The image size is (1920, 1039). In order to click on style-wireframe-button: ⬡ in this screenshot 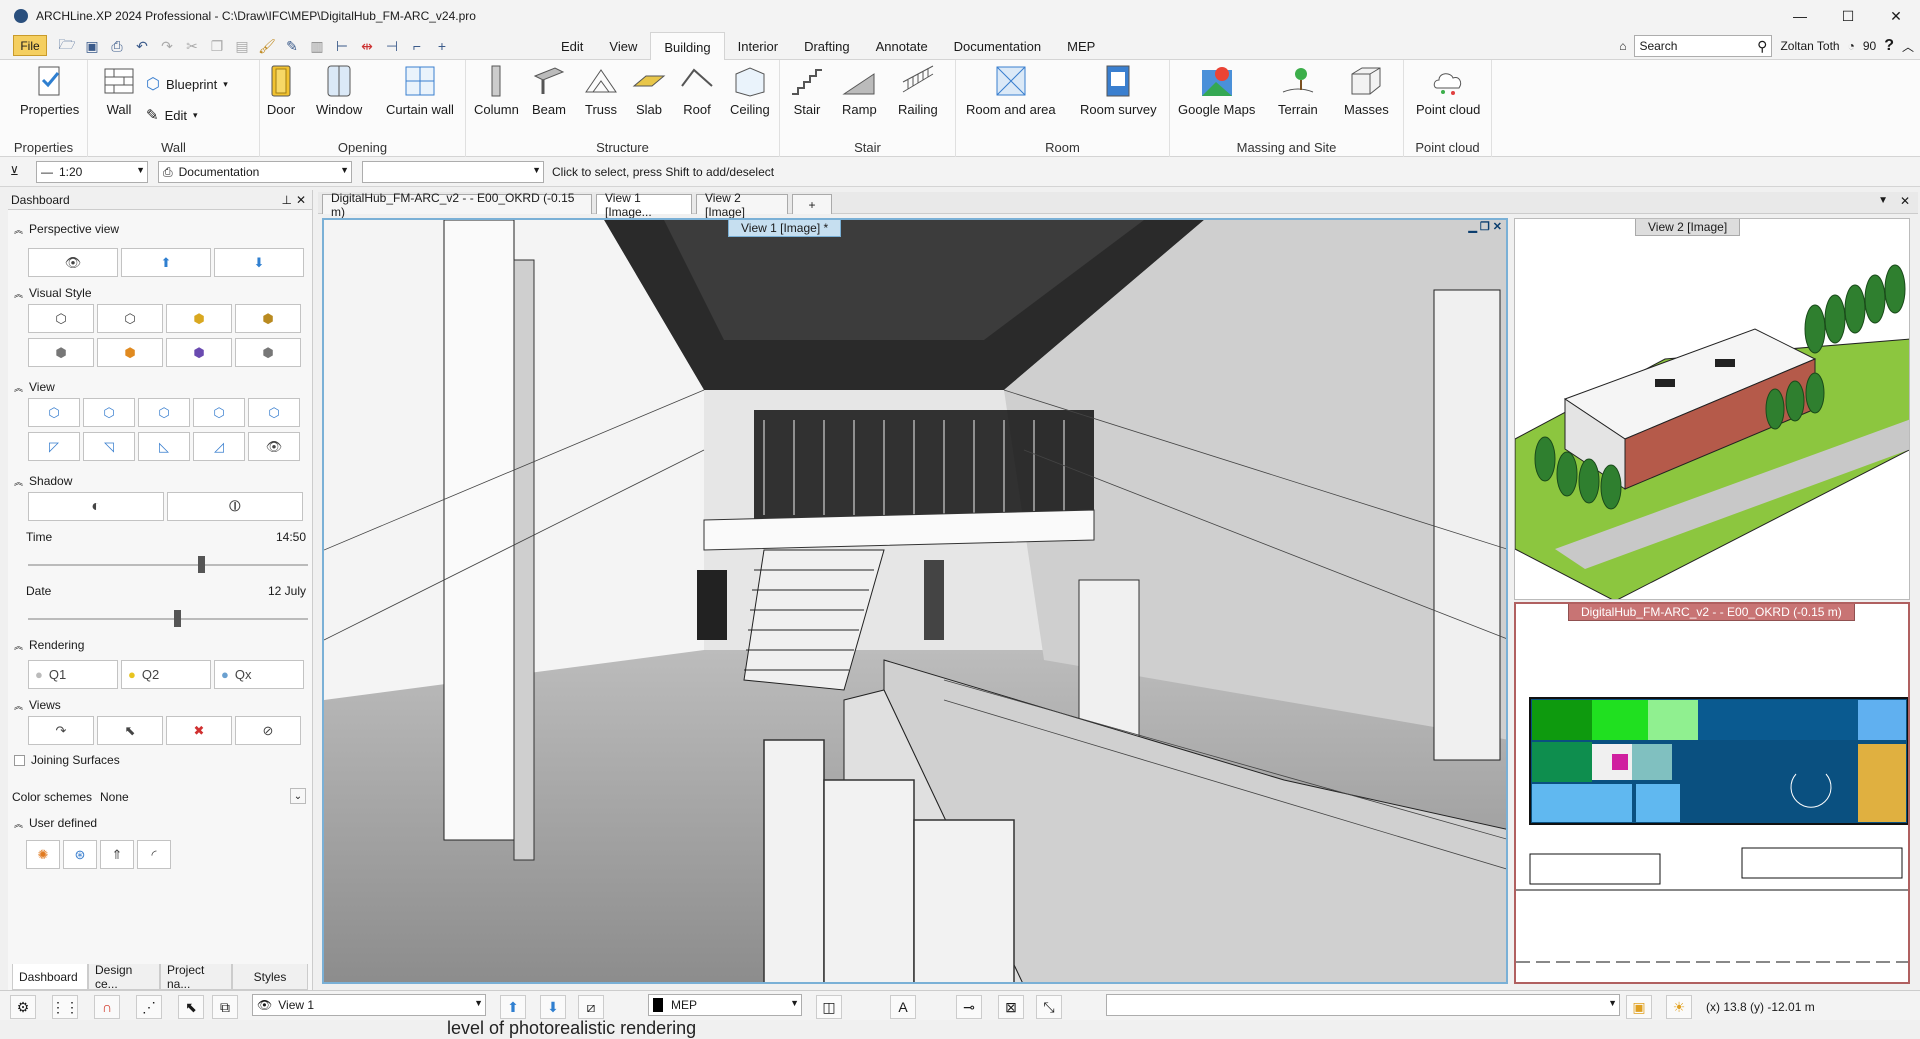, I will do `click(61, 318)`.